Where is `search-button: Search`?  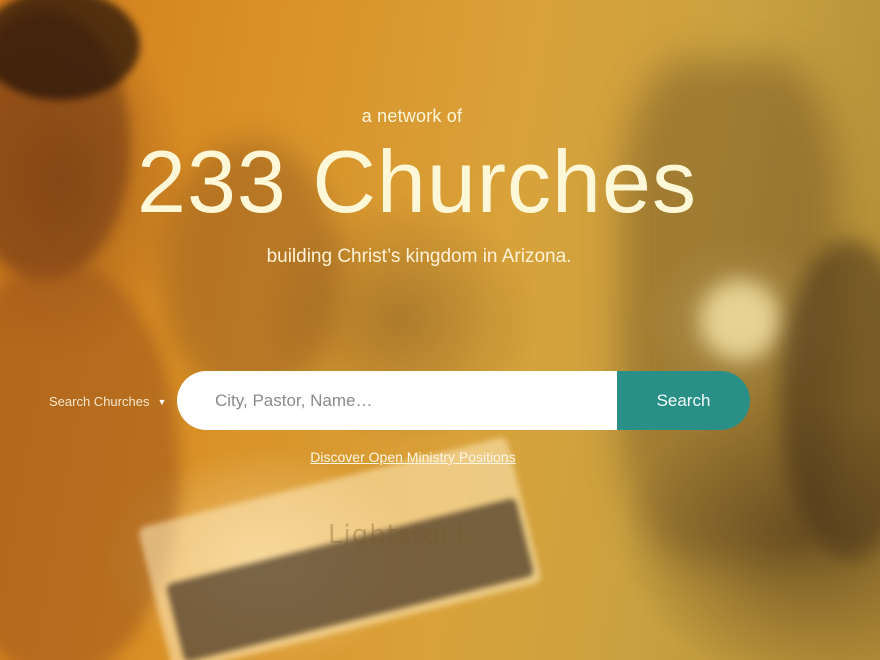 search-button: Search is located at coordinates (683, 400).